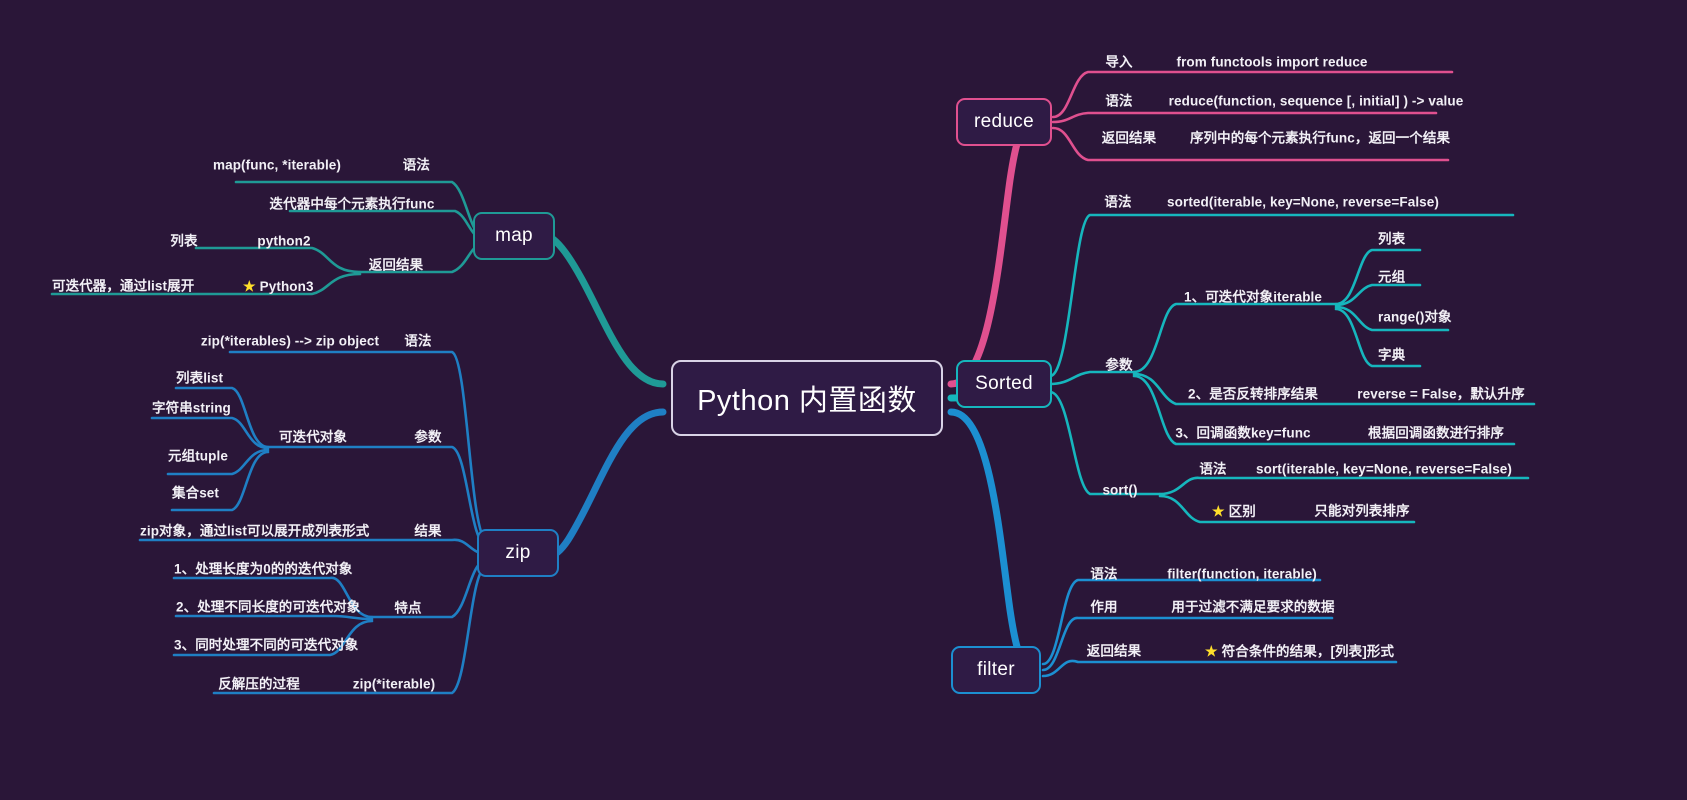  I want to click on filter-use-key: 作用, so click(1104, 607).